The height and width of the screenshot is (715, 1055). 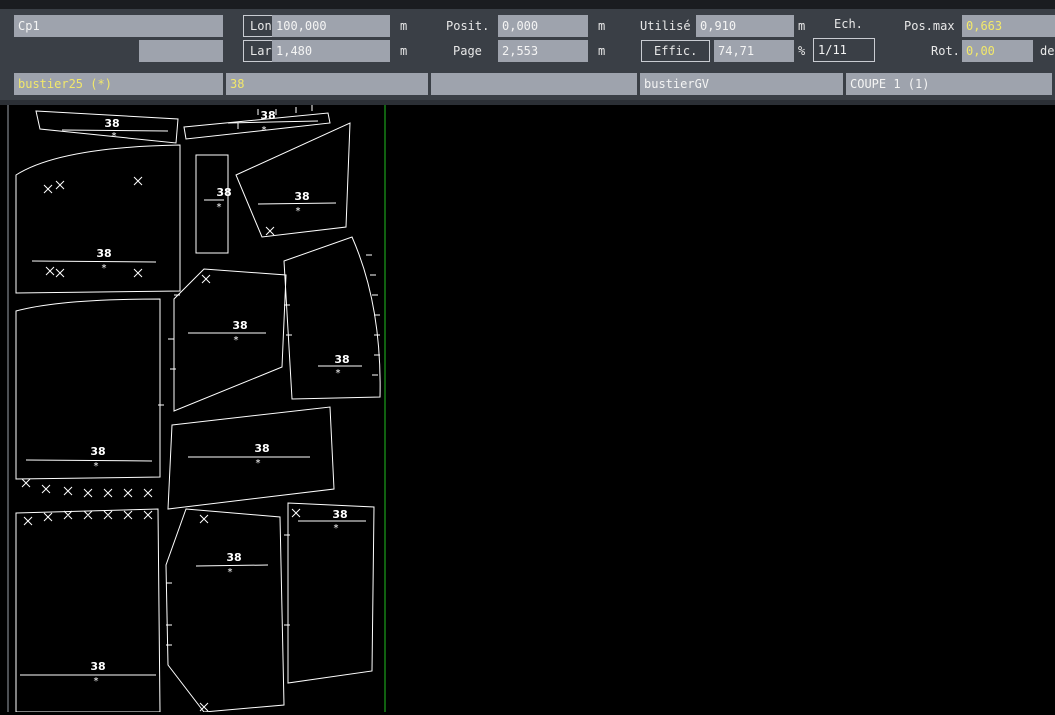 I want to click on size-label-1: 38, so click(x=111, y=123).